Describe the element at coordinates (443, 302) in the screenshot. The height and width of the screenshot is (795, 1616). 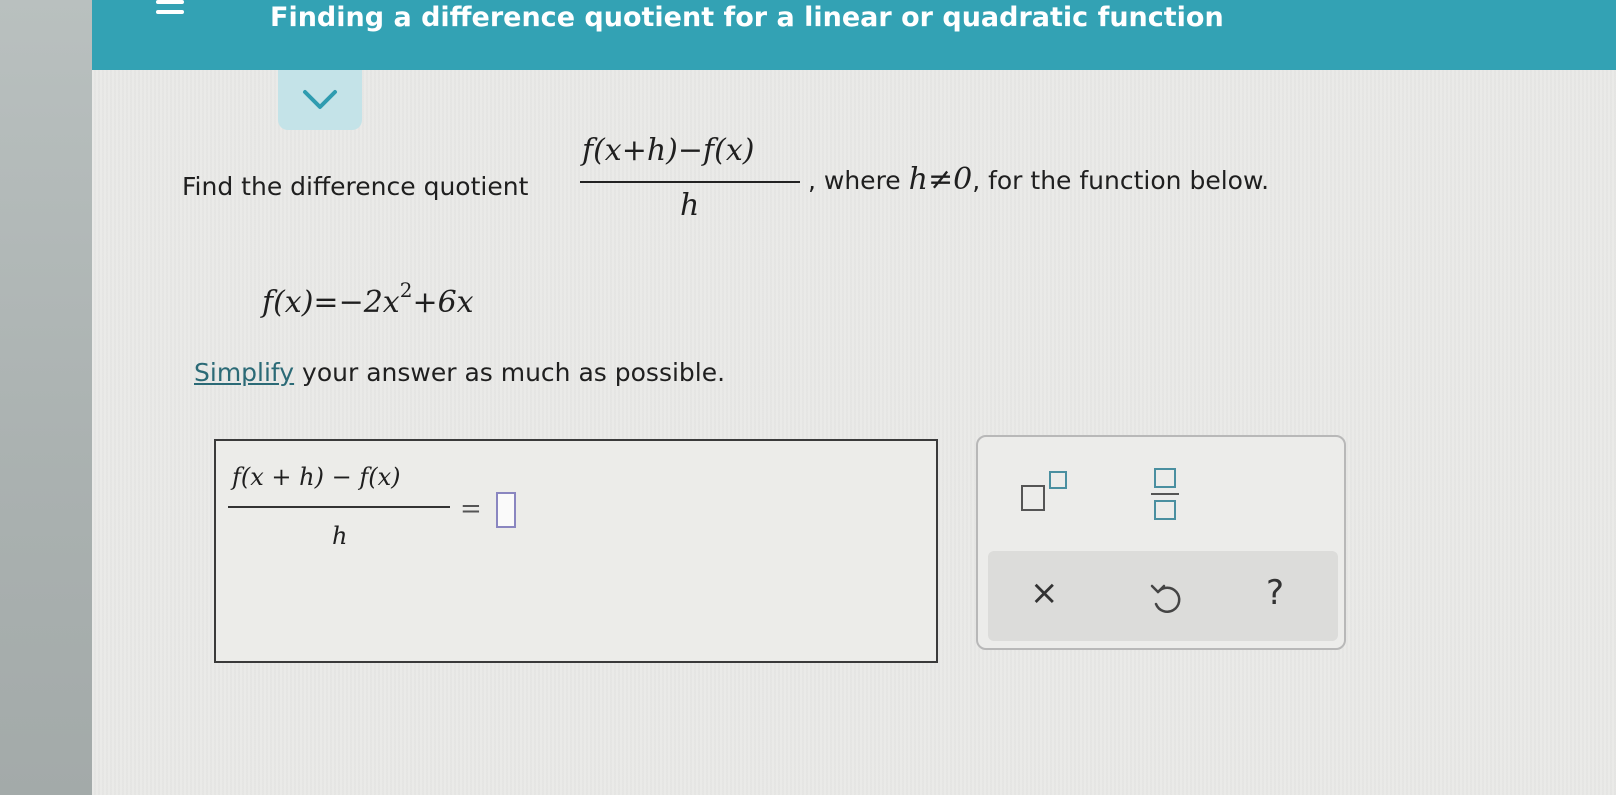
I see `function-rhs: +6x` at that location.